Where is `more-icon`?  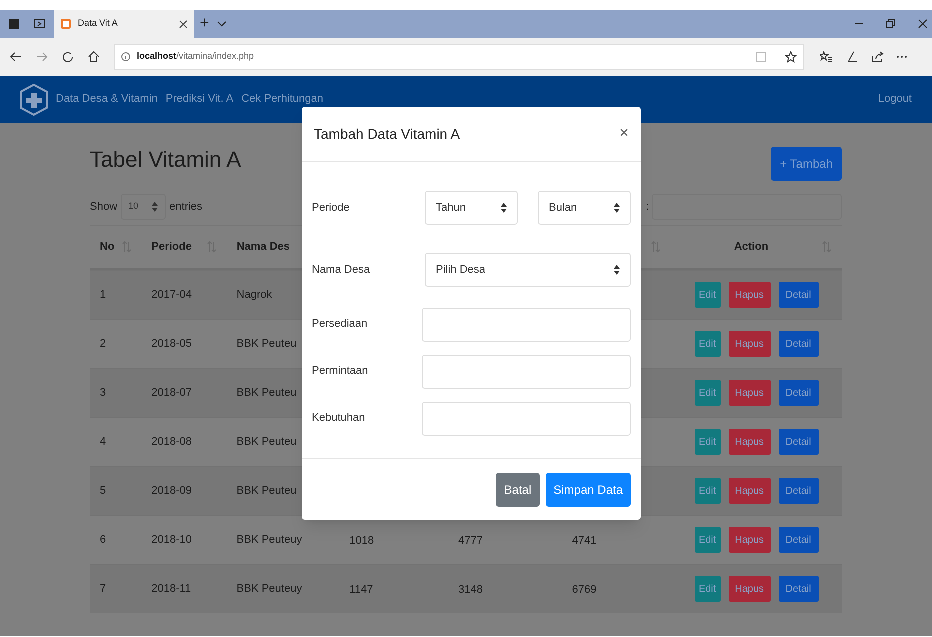
more-icon is located at coordinates (902, 57).